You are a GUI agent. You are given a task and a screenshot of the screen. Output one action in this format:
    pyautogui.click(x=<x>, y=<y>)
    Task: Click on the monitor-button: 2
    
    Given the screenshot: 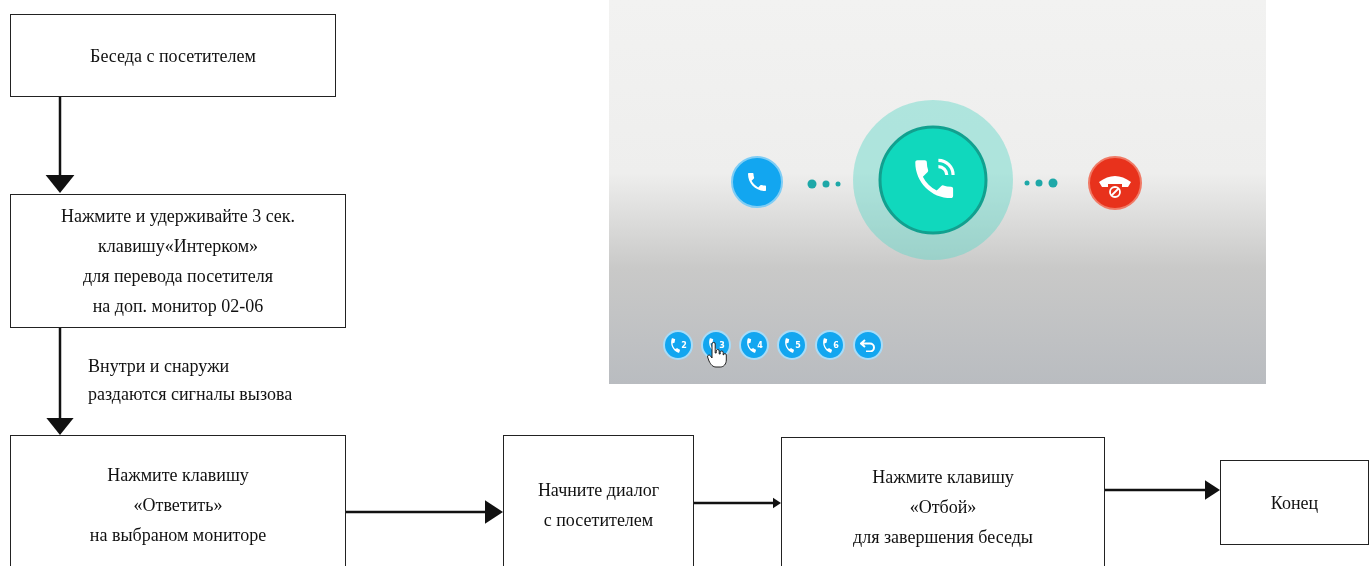 What is the action you would take?
    pyautogui.click(x=678, y=345)
    